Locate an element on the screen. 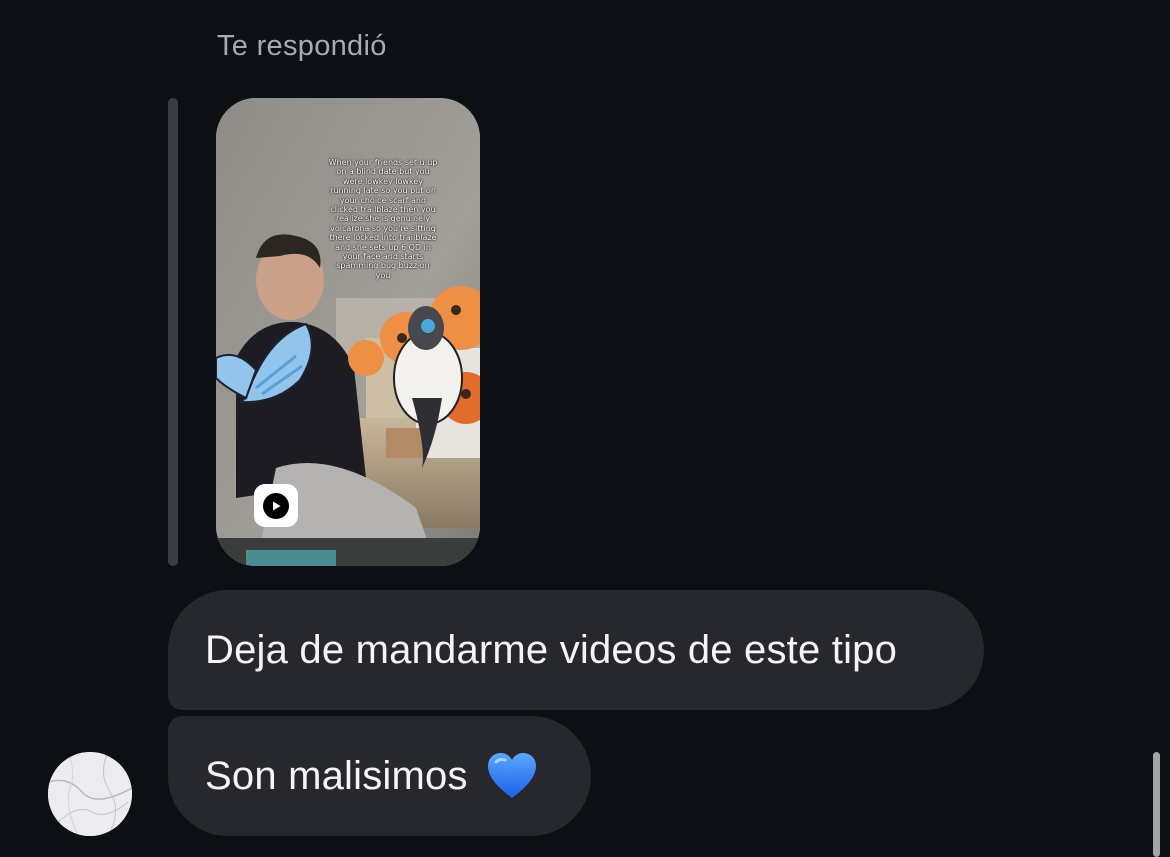 The image size is (1170, 857). marble-avatar-icon is located at coordinates (90, 794).